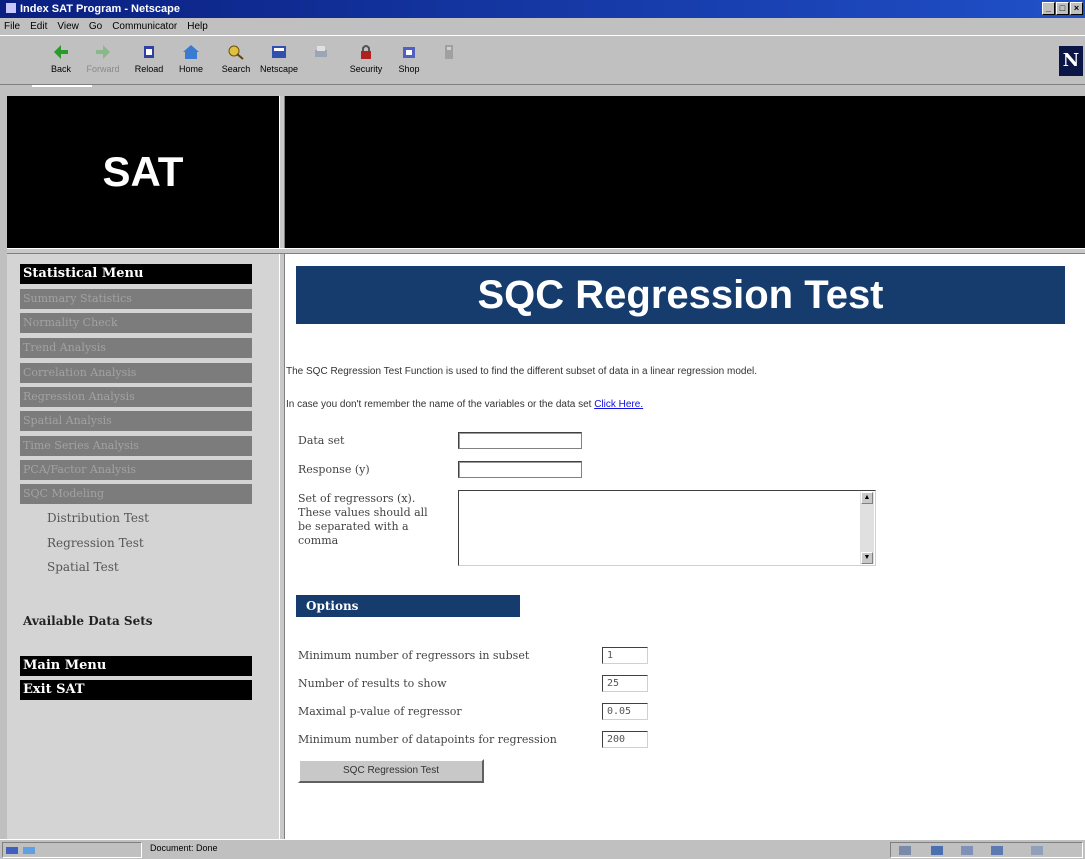  What do you see at coordinates (971, 850) in the screenshot?
I see `component-bar-icons` at bounding box center [971, 850].